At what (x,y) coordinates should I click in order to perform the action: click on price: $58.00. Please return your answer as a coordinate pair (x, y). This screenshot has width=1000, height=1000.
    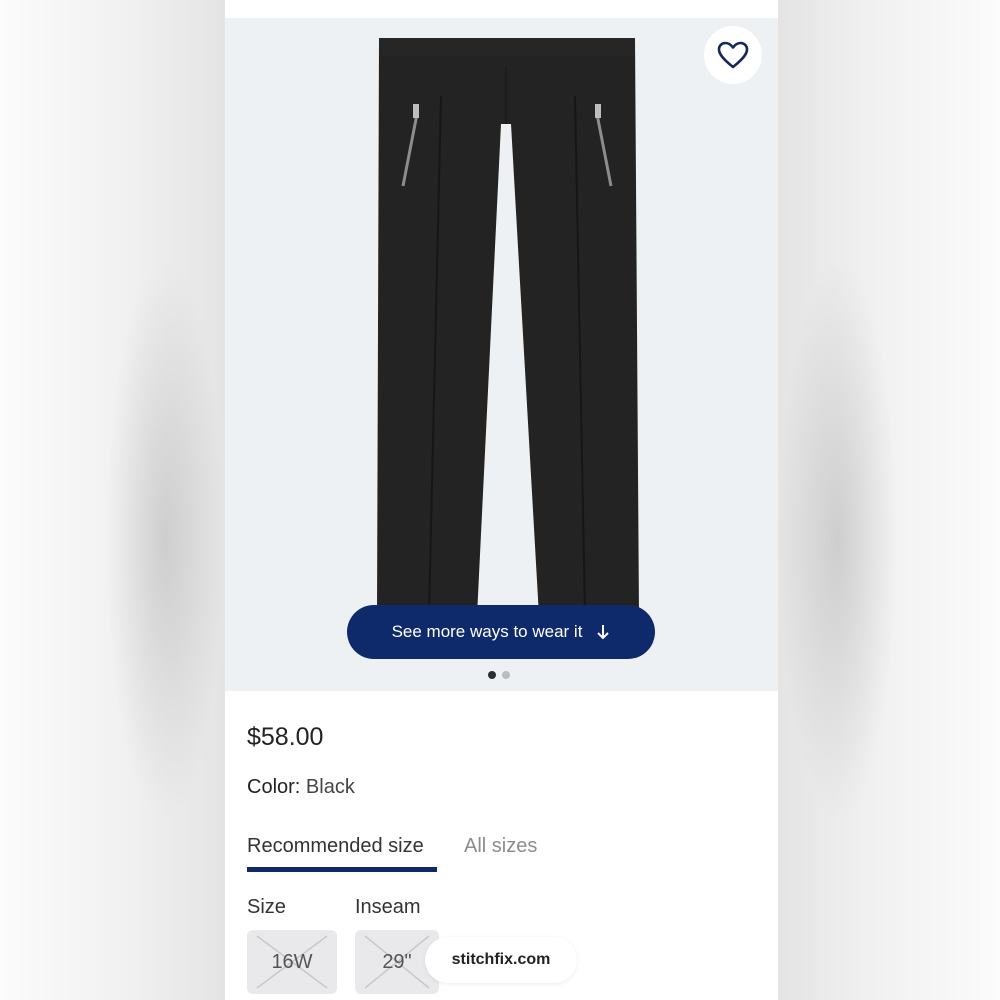
    Looking at the image, I should click on (285, 737).